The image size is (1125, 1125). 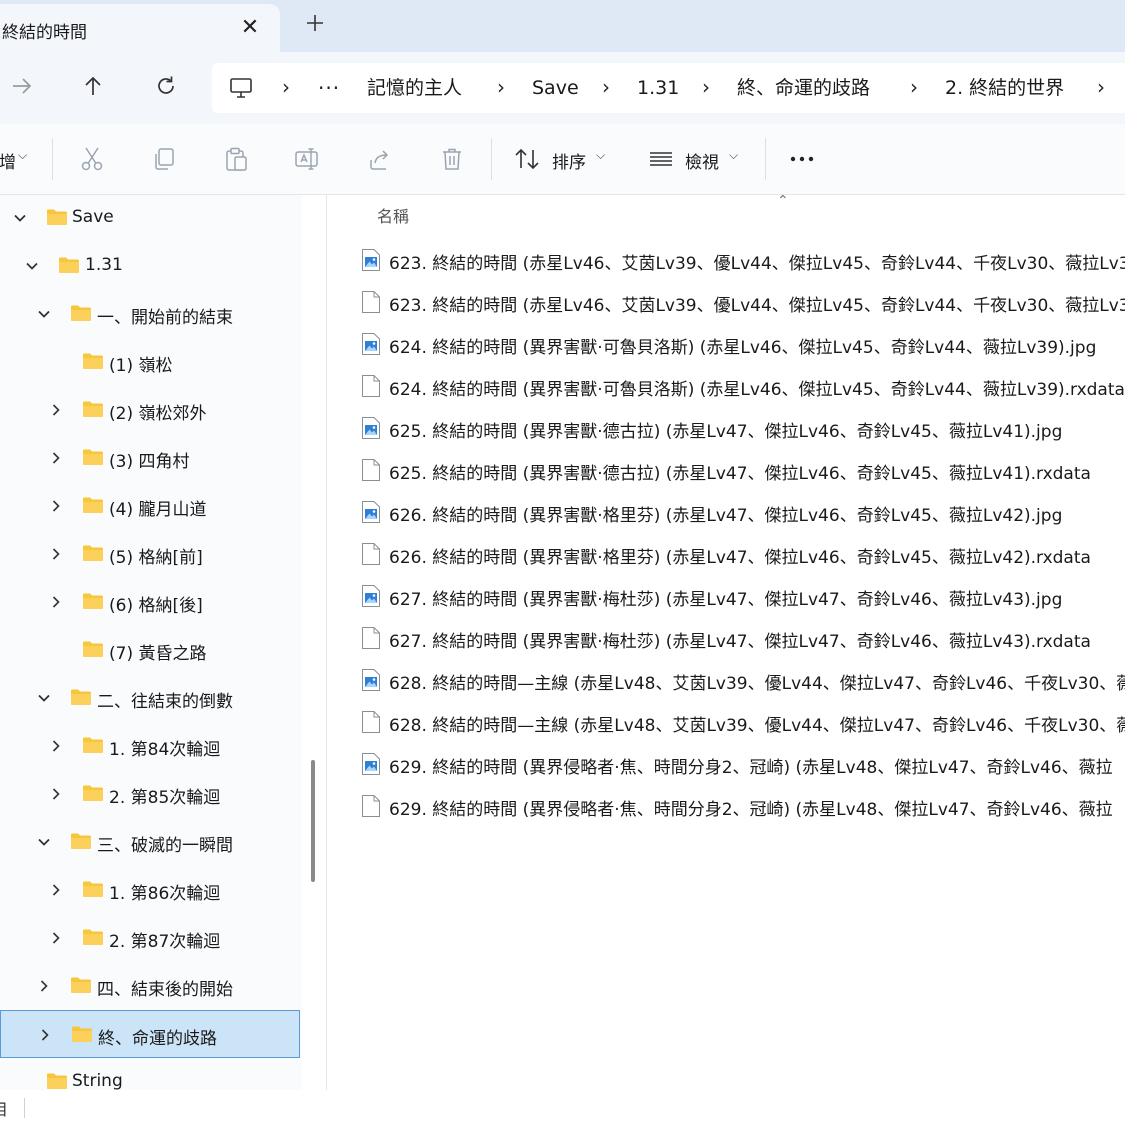 I want to click on tree-item: (5) 格納[前], so click(x=150, y=554).